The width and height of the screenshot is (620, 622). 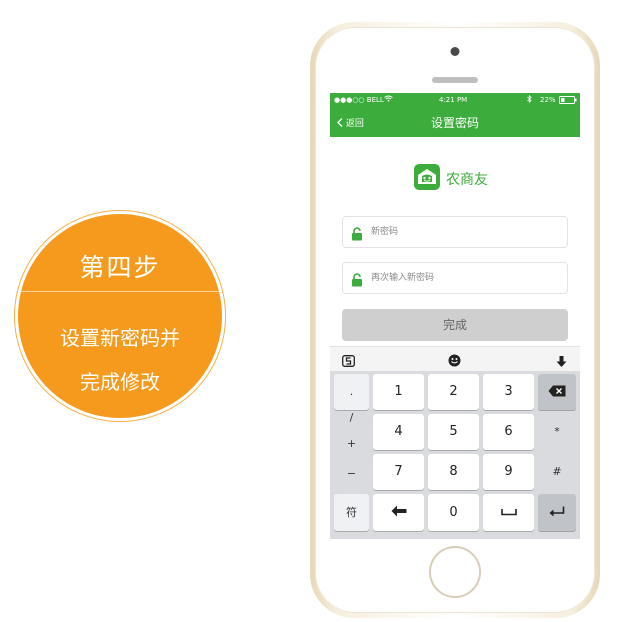 I want to click on key-1: 1, so click(x=398, y=392).